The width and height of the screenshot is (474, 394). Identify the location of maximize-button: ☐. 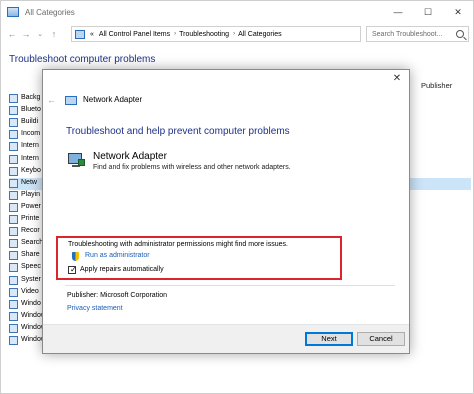
(428, 12).